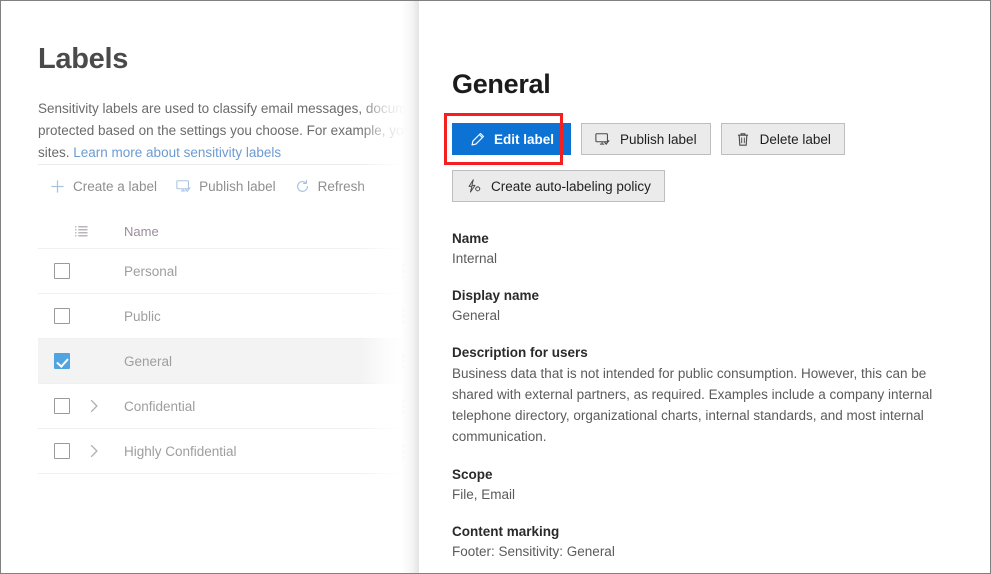 The height and width of the screenshot is (574, 991). I want to click on field-scope: Scope File, Email, so click(702, 486).